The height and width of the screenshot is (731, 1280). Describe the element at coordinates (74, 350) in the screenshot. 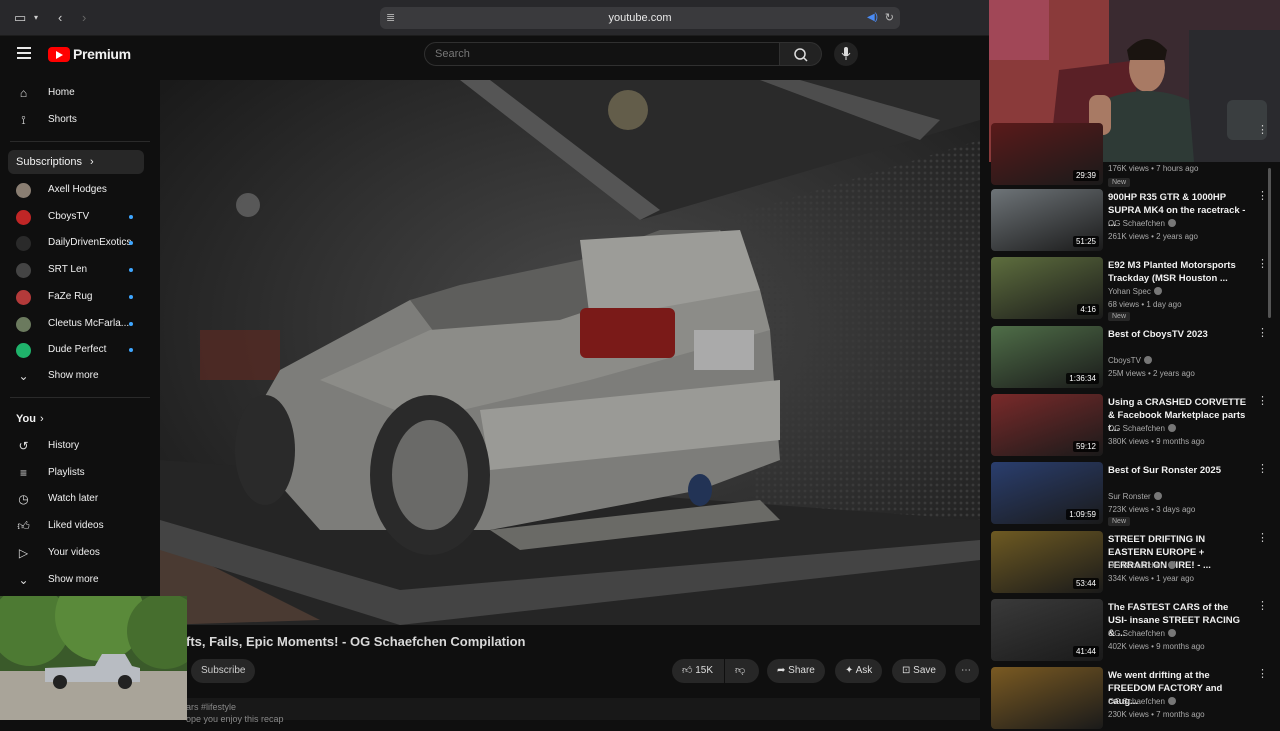

I see `sidebar-item-subscription: Dude Perfect` at that location.